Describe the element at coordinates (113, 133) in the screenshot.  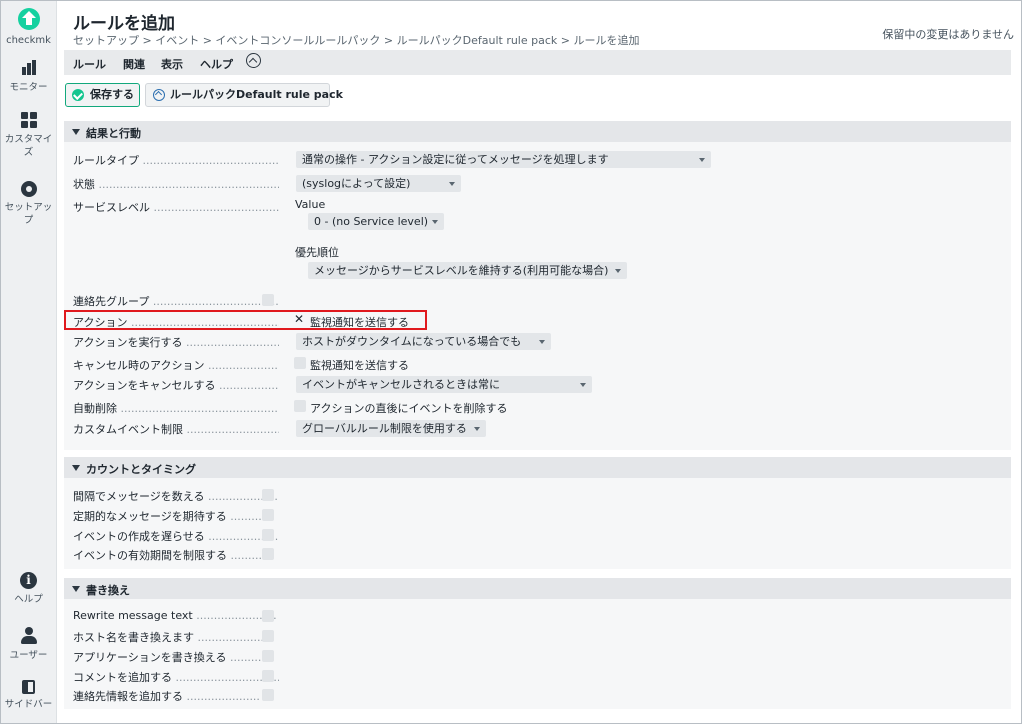
I see `section-title: 結果と行動` at that location.